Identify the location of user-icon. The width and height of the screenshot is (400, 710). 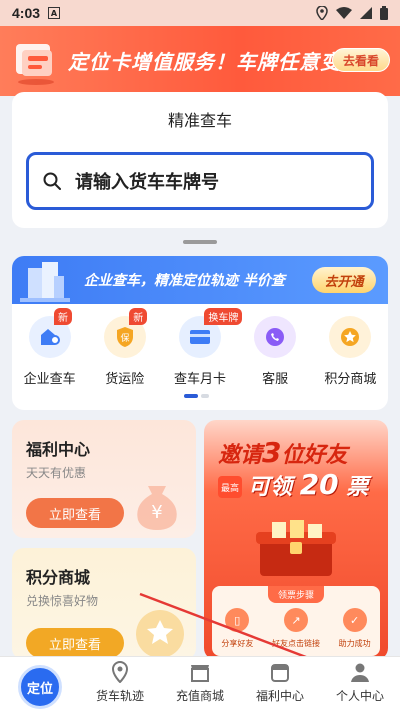
(360, 672).